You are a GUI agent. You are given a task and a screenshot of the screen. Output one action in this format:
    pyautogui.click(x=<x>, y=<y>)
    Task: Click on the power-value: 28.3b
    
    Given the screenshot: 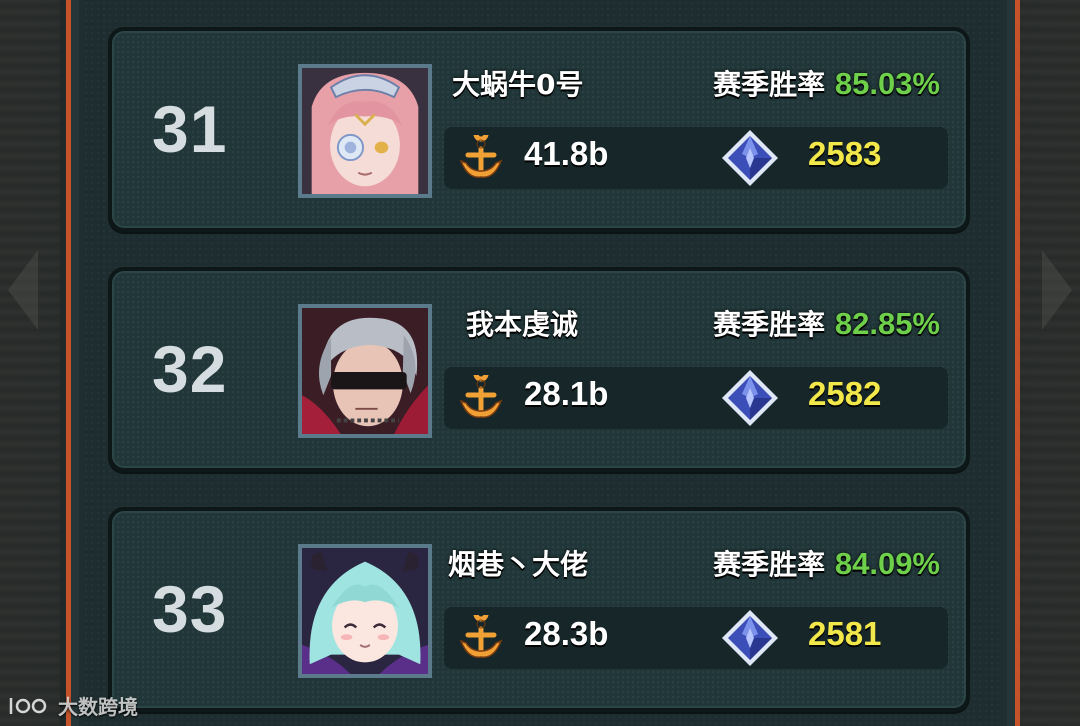 What is the action you would take?
    pyautogui.click(x=566, y=633)
    